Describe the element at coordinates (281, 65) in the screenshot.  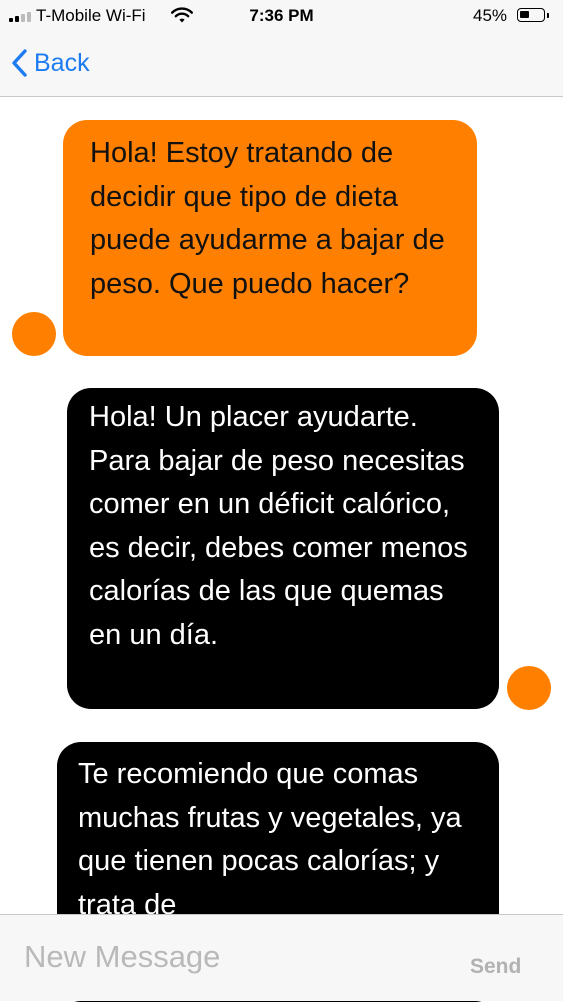
I see `navigation-bar: Back` at that location.